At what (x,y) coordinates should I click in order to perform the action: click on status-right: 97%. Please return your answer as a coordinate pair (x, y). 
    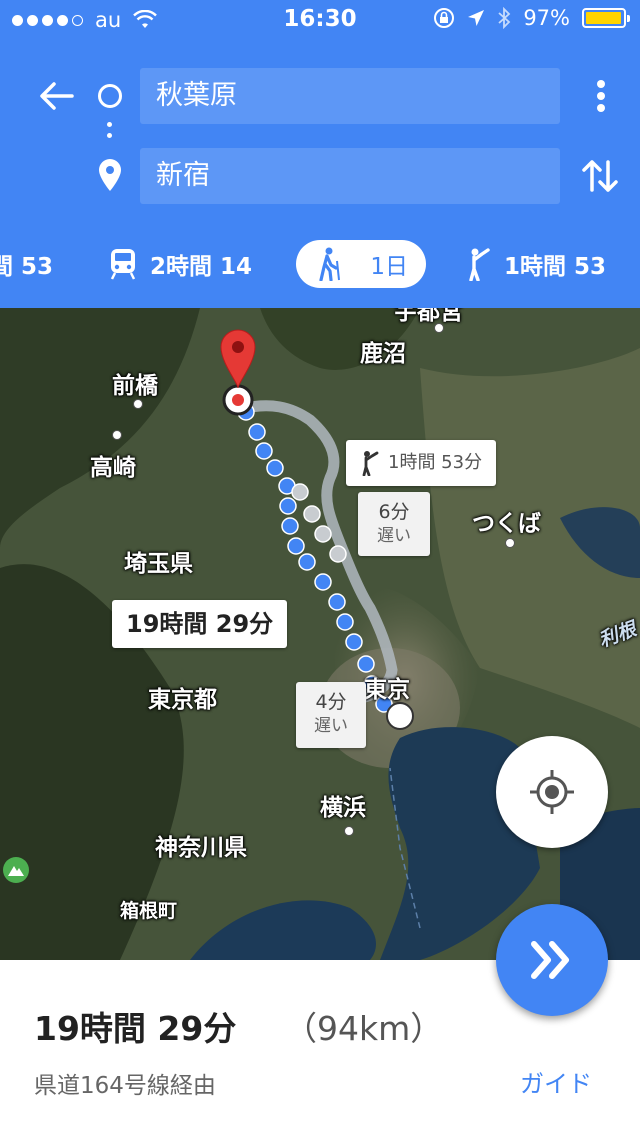
    Looking at the image, I should click on (531, 18).